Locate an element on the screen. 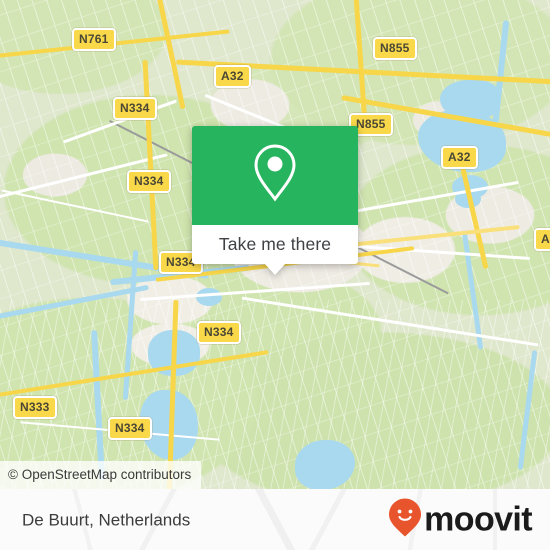  moovit-smiley-pin-icon is located at coordinates (405, 519).